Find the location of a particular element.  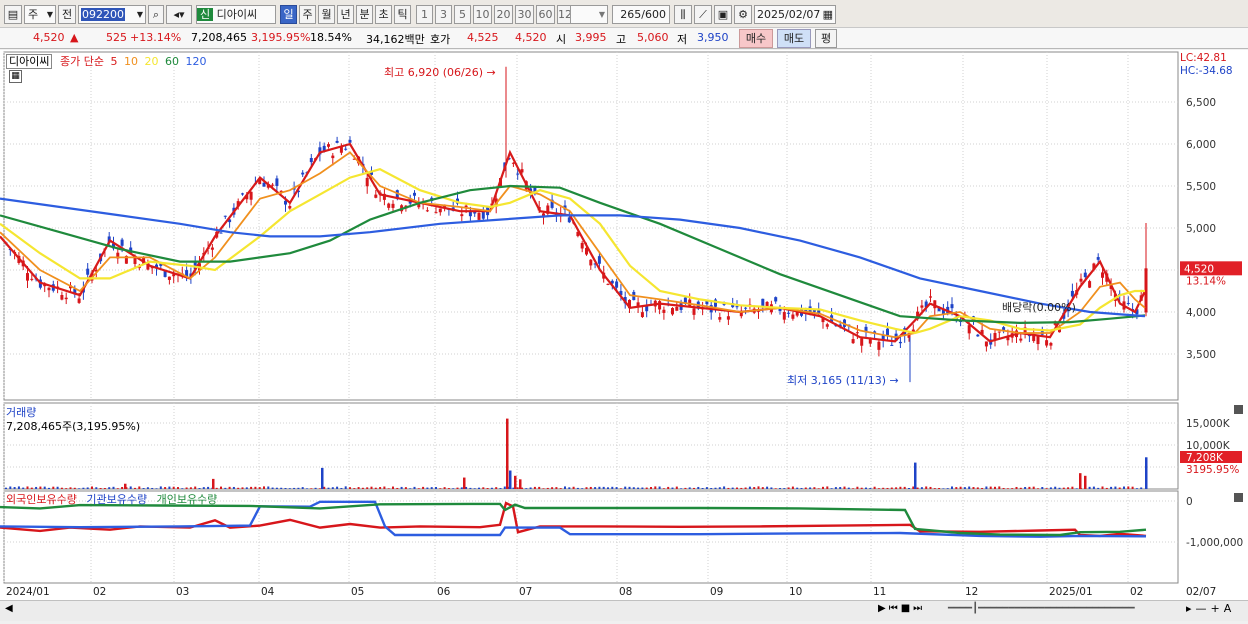

ask-value: 4,525 is located at coordinates (483, 37).